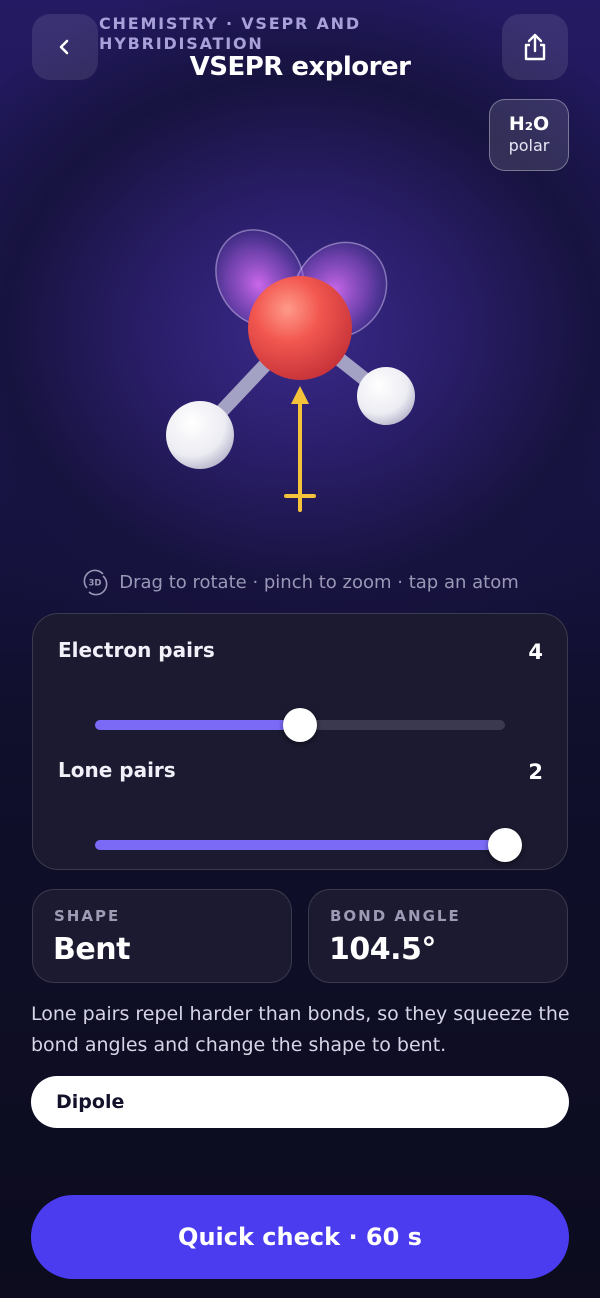 Image resolution: width=600 pixels, height=1298 pixels. I want to click on electron-pairs-slider-fill, so click(197, 725).